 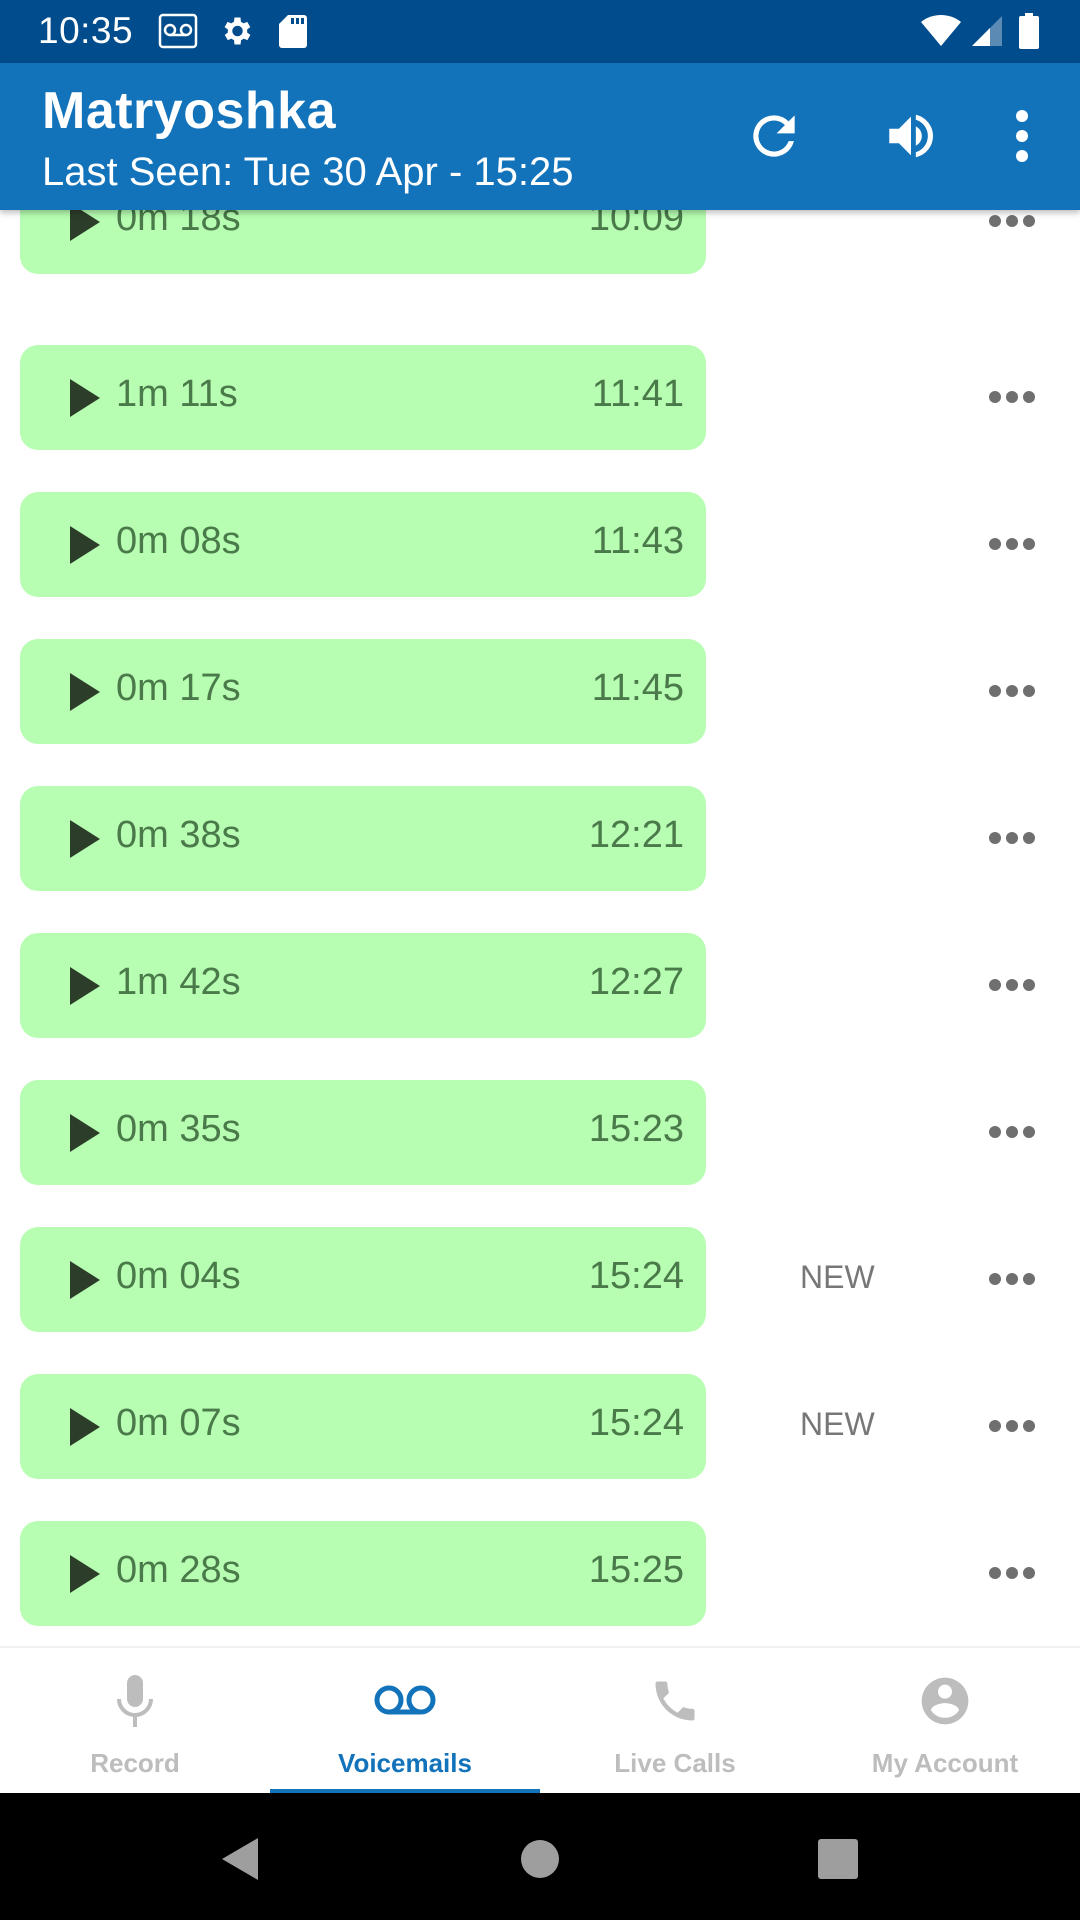 What do you see at coordinates (363, 1426) in the screenshot?
I see `voicemail-play-pill: 0m 07s 15:24` at bounding box center [363, 1426].